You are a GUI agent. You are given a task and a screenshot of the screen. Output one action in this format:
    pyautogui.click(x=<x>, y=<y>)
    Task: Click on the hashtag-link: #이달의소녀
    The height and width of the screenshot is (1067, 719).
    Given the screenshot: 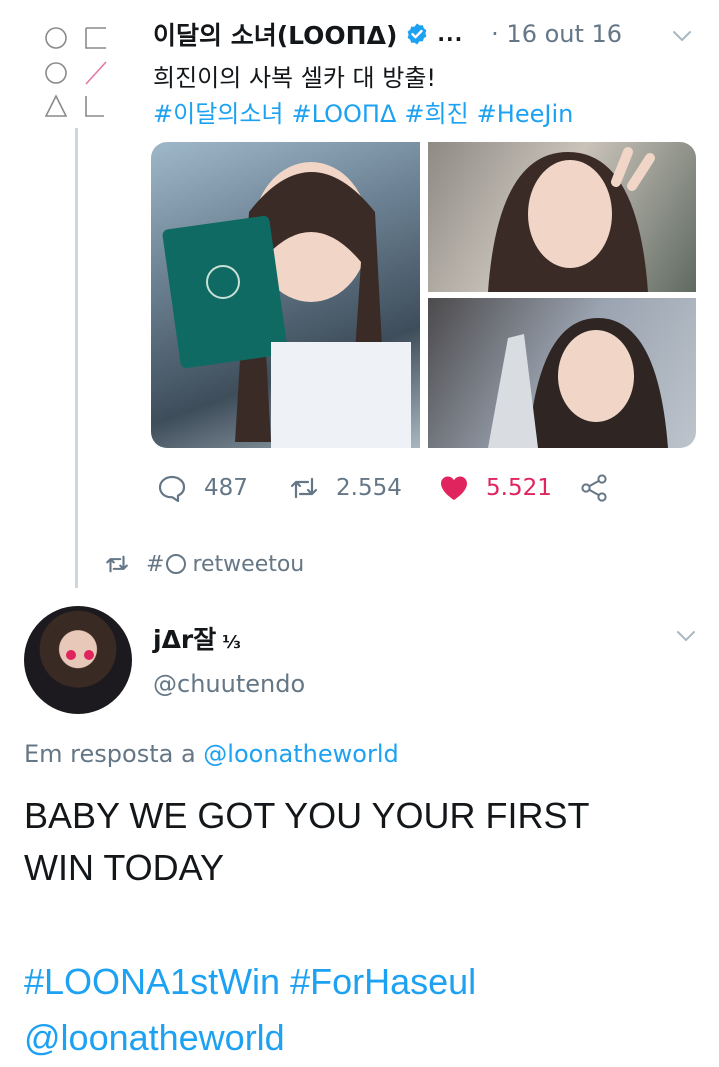 What is the action you would take?
    pyautogui.click(x=218, y=114)
    